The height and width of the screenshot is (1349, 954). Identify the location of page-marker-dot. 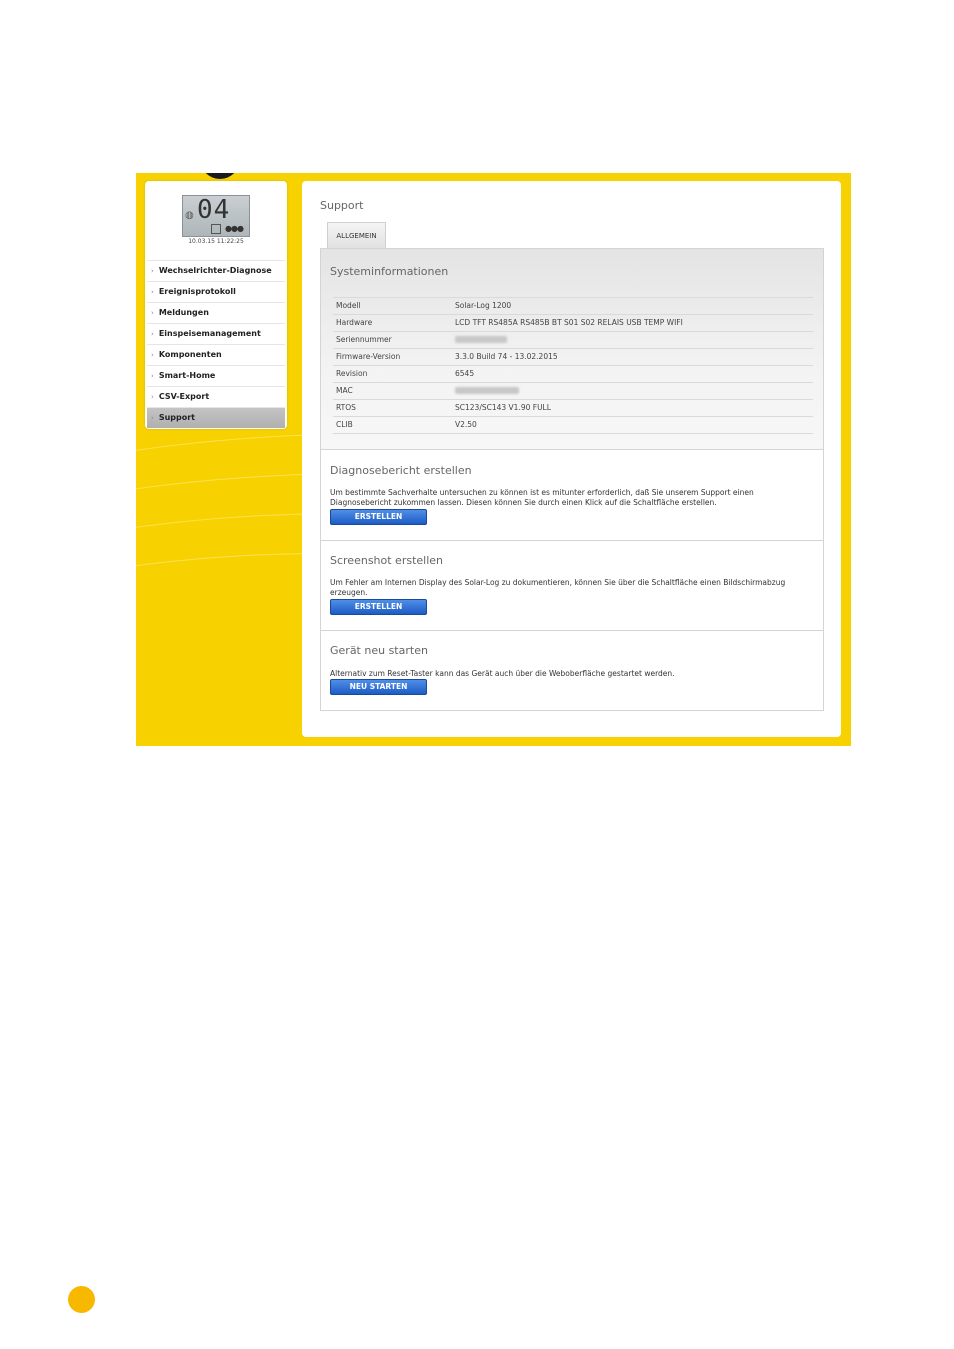
(81, 1299).